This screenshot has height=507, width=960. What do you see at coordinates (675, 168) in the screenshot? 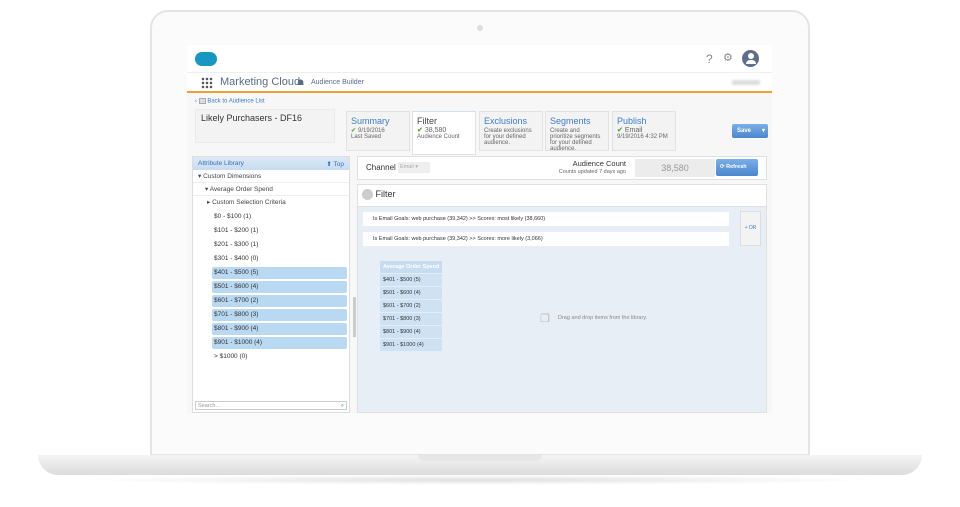
I see `audience-count-value: 38,580` at bounding box center [675, 168].